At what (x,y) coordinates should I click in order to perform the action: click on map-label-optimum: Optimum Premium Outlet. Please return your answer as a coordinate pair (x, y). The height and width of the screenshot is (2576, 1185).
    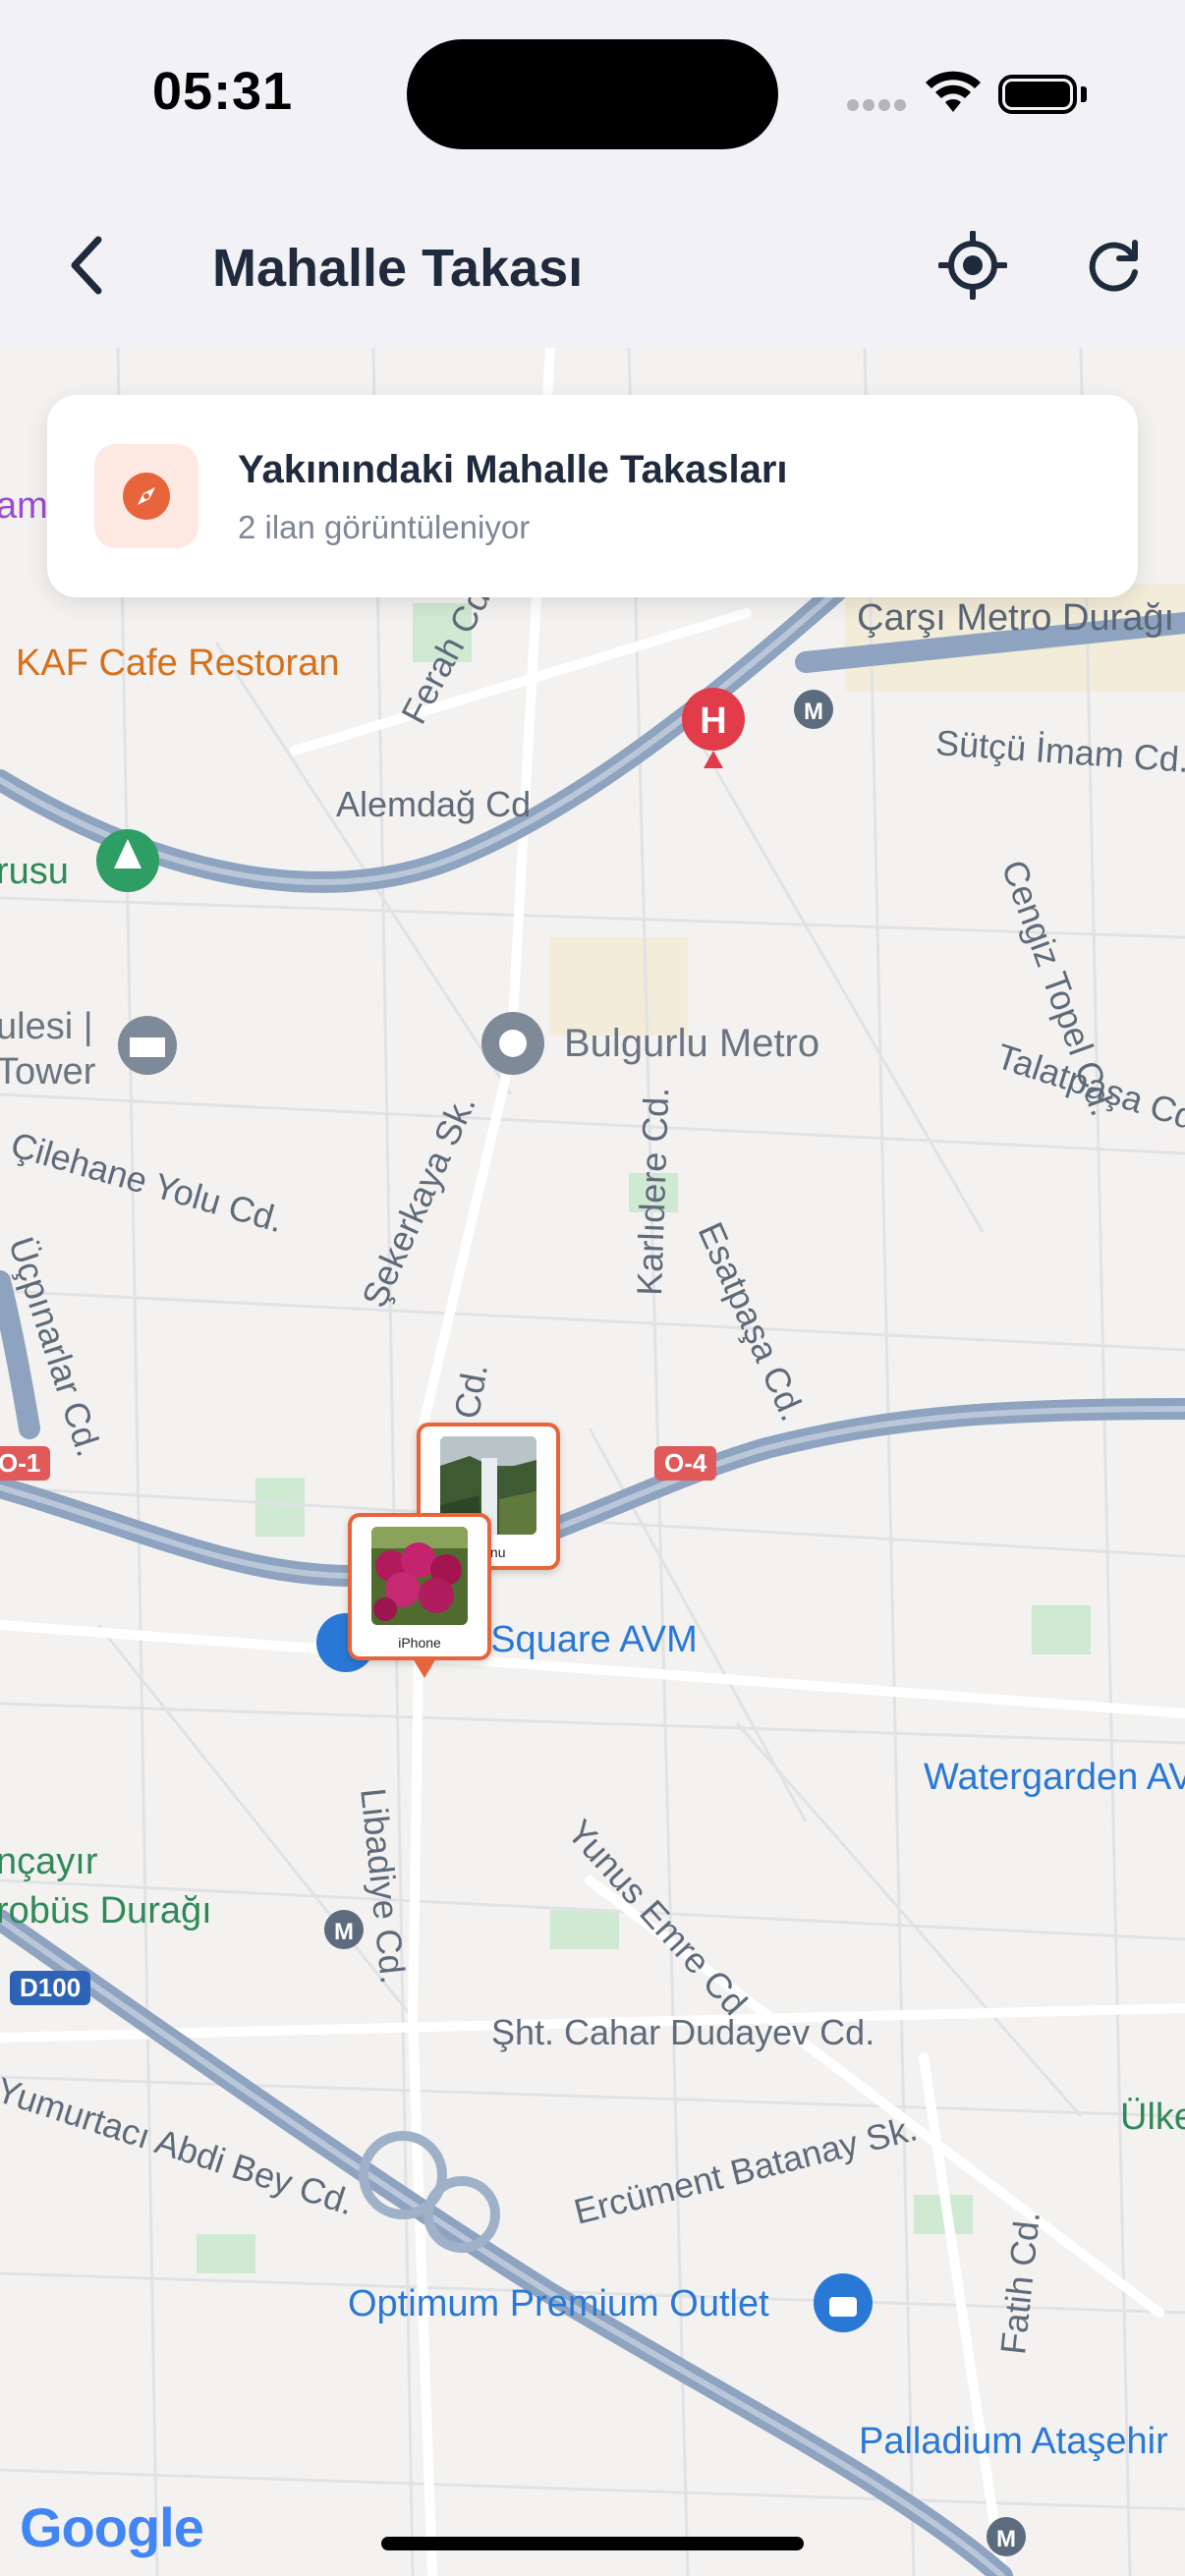
    Looking at the image, I should click on (559, 2304).